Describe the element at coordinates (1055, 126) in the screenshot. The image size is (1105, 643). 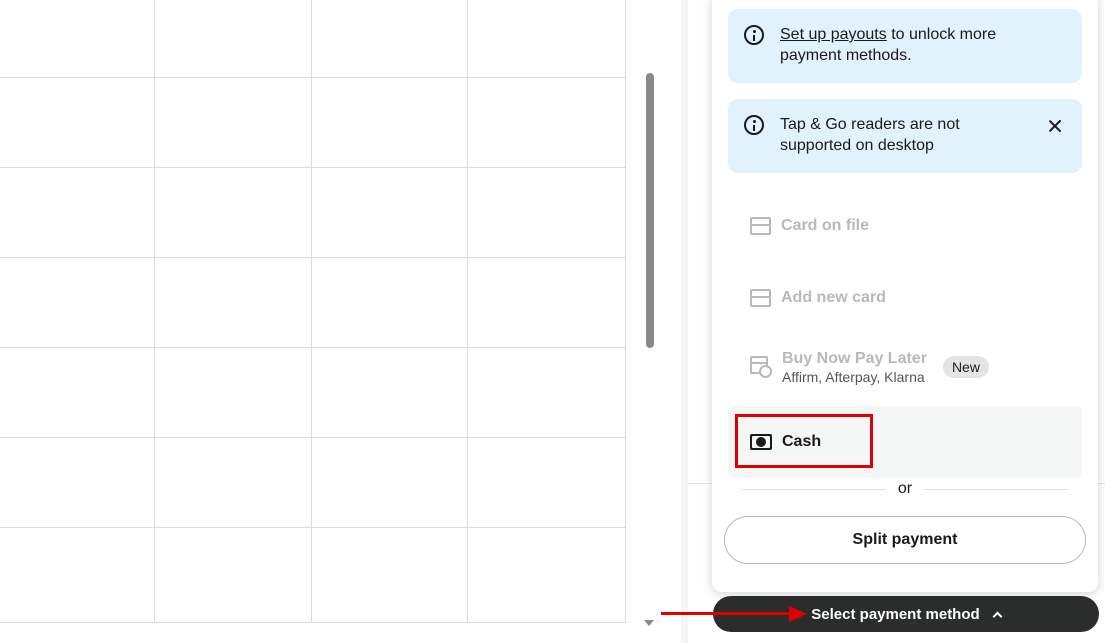
I see `close-icon` at that location.